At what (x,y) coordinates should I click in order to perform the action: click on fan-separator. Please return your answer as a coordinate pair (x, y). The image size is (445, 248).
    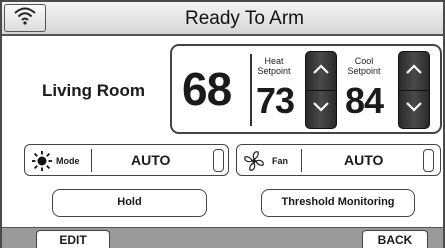
    Looking at the image, I should click on (301, 160).